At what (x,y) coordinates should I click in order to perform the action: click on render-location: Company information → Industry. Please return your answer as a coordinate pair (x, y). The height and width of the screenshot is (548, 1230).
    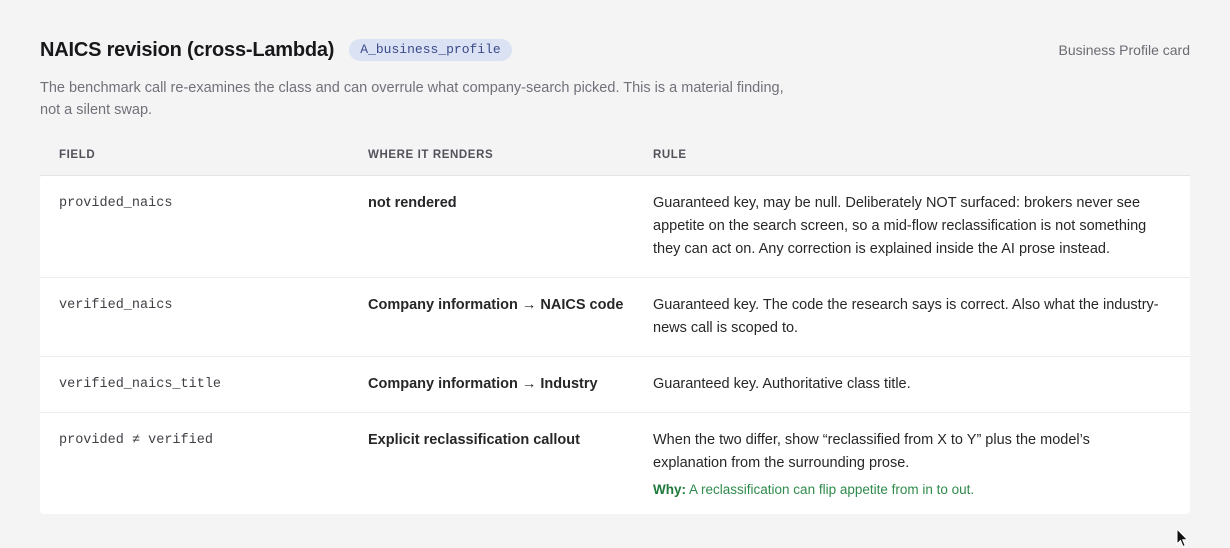
    Looking at the image, I should click on (483, 384).